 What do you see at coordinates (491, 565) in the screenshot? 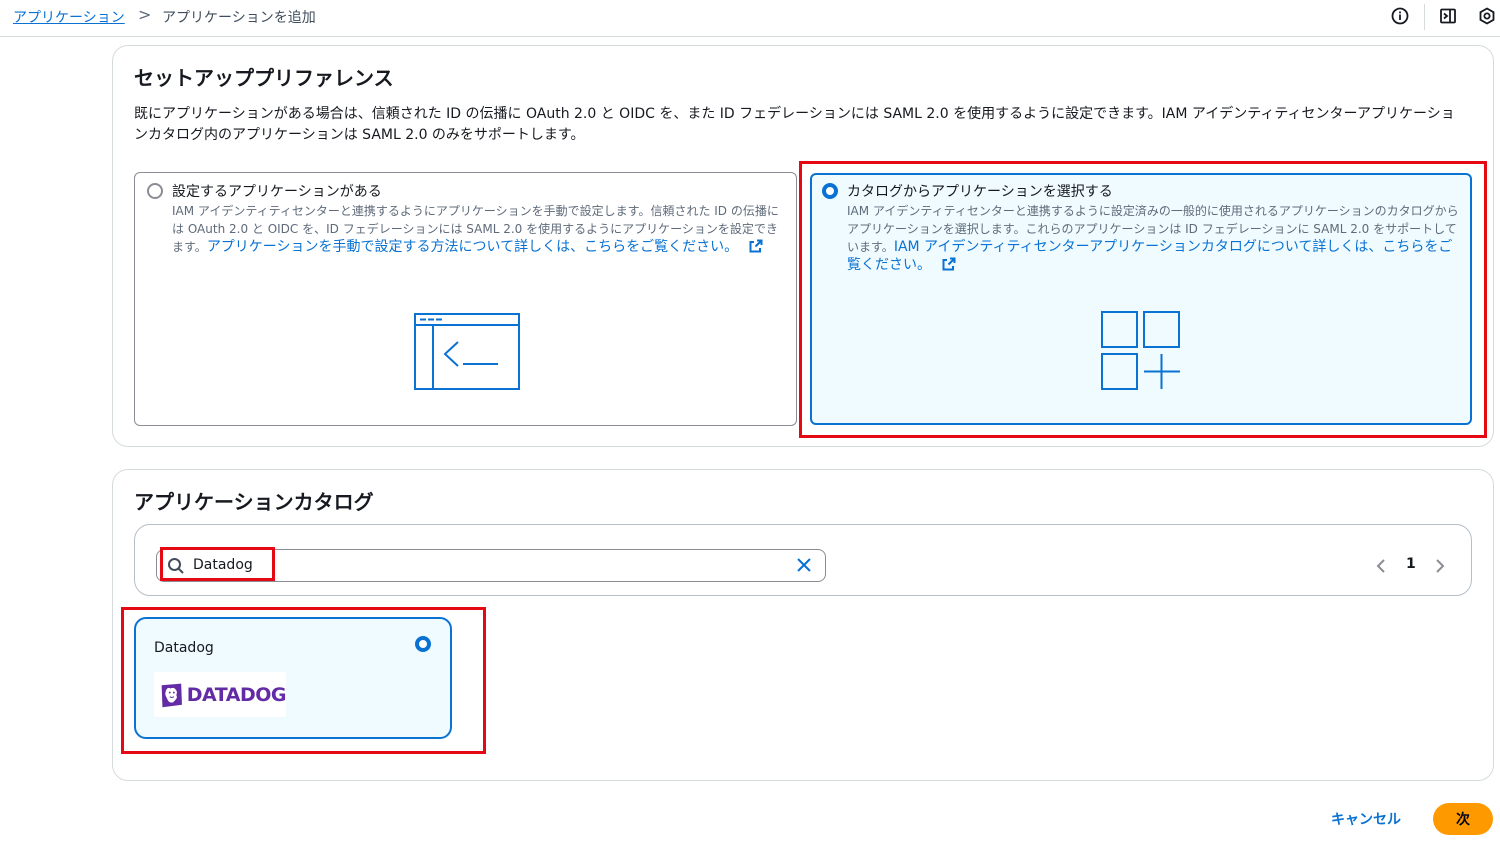
I see `catalog-search-input` at bounding box center [491, 565].